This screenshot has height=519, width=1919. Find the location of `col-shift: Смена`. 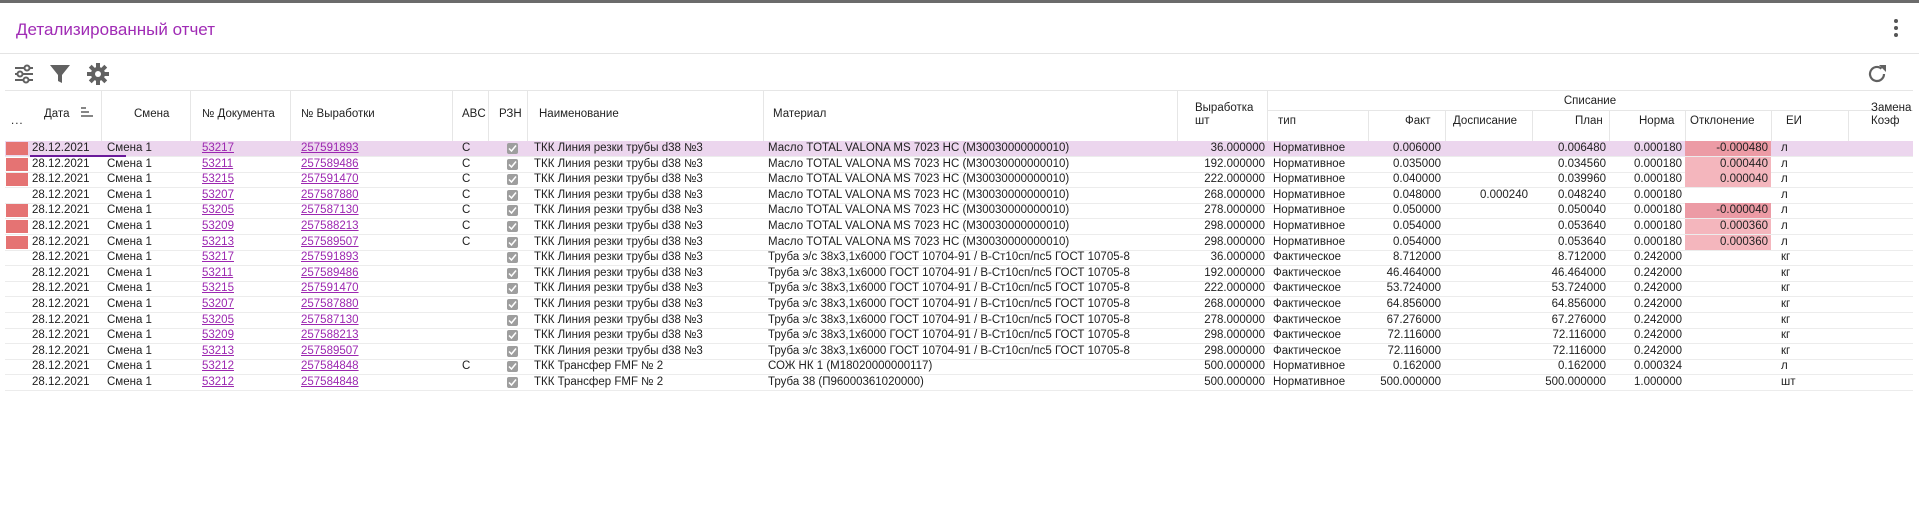

col-shift: Смена is located at coordinates (151, 114).